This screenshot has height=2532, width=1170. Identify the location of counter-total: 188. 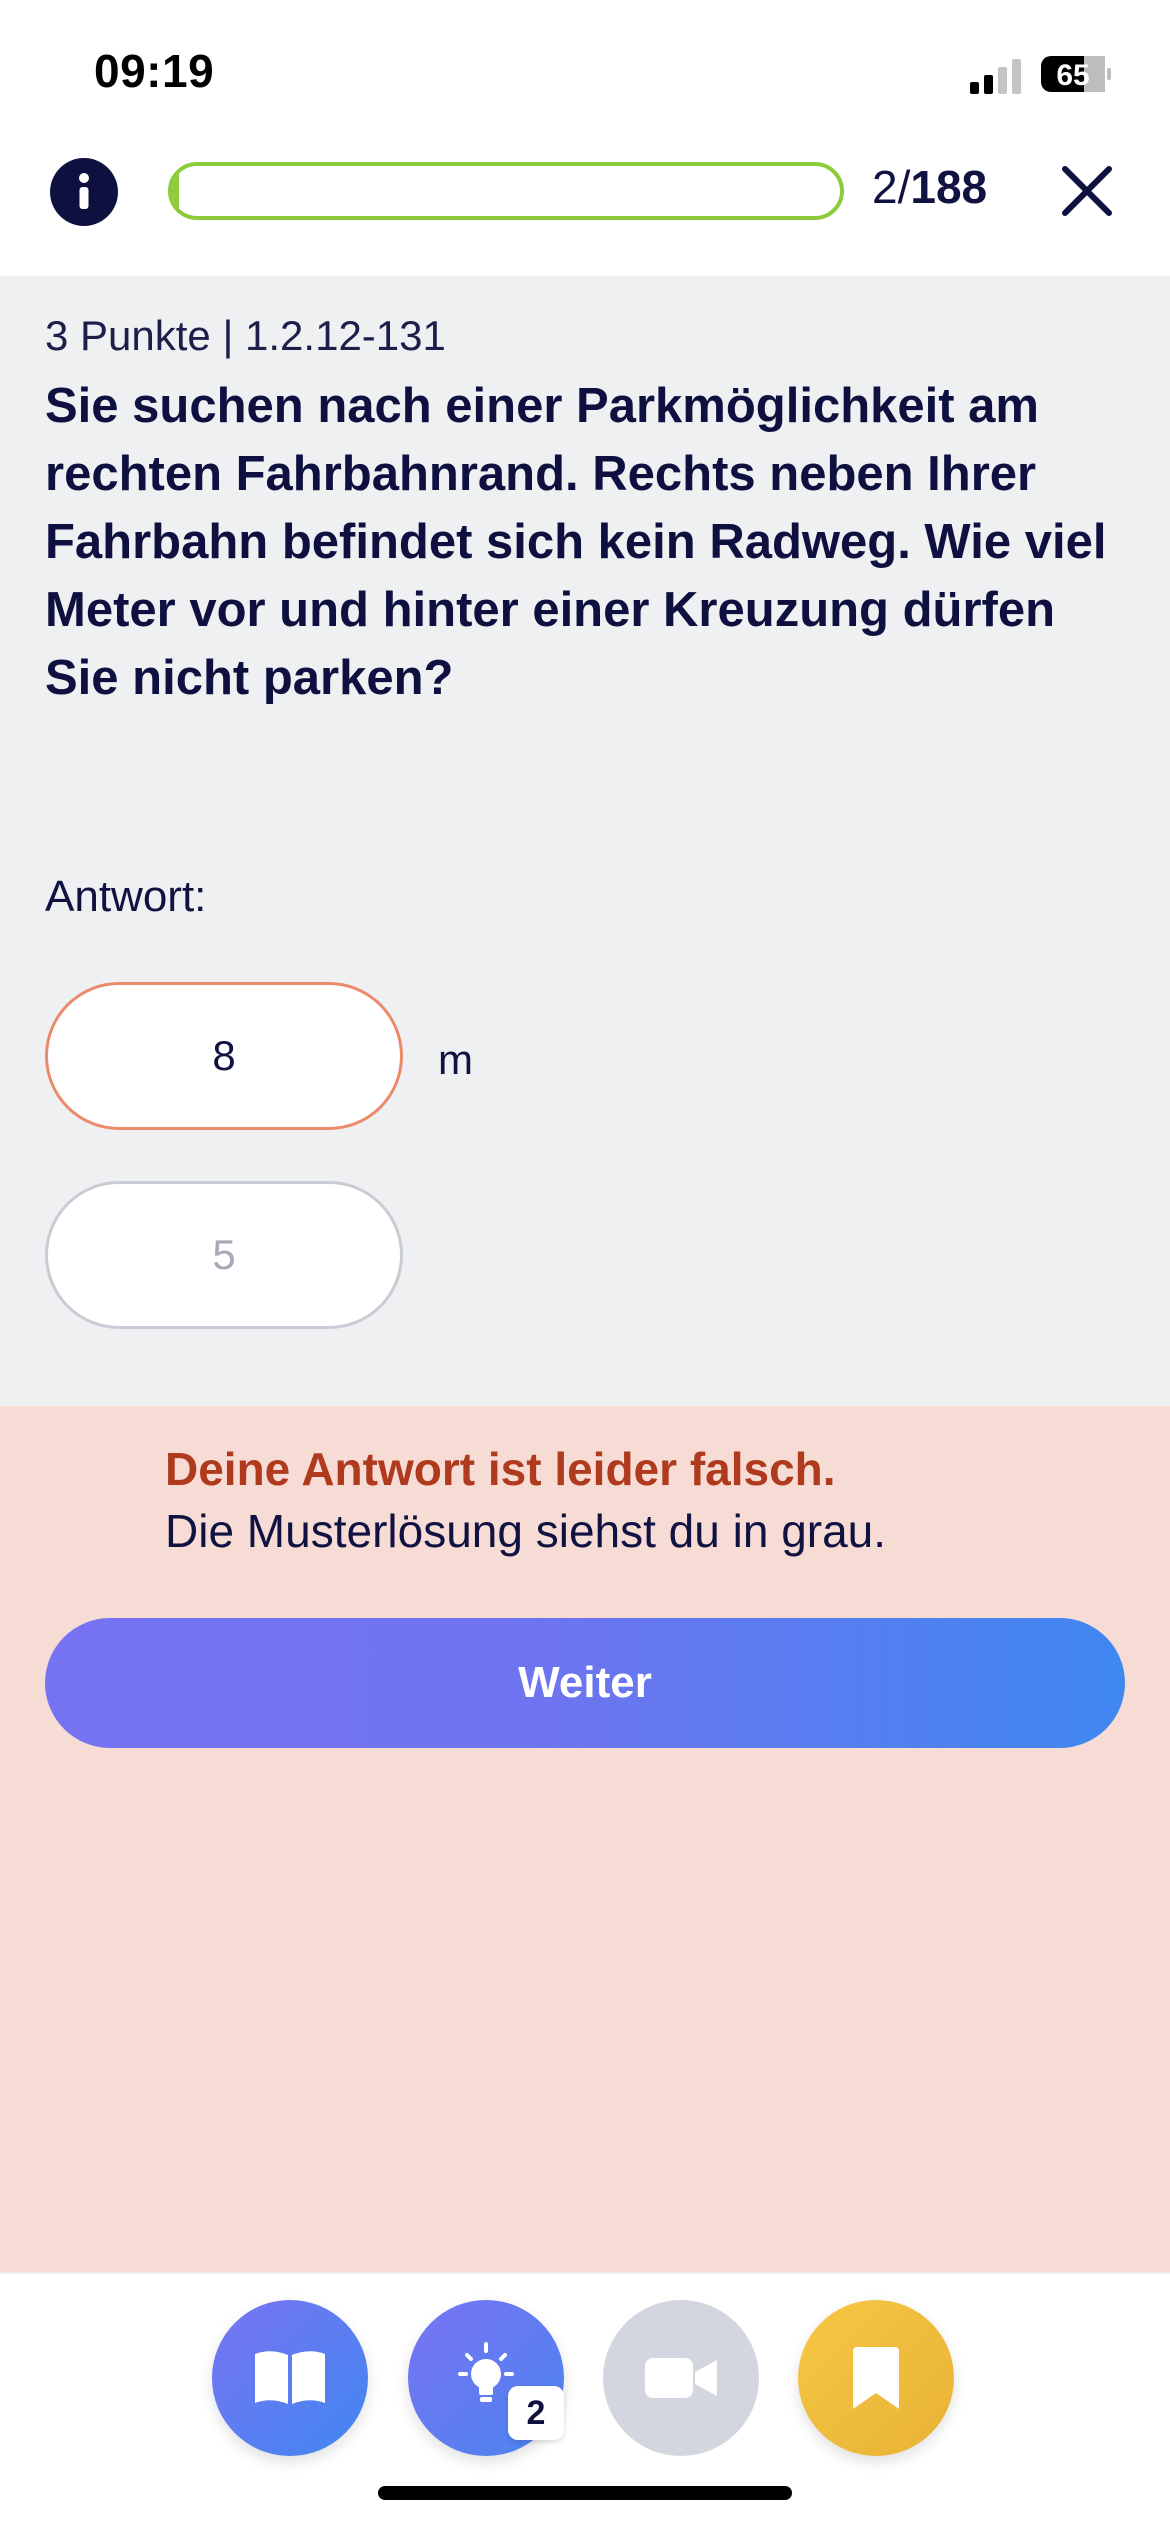
(949, 187).